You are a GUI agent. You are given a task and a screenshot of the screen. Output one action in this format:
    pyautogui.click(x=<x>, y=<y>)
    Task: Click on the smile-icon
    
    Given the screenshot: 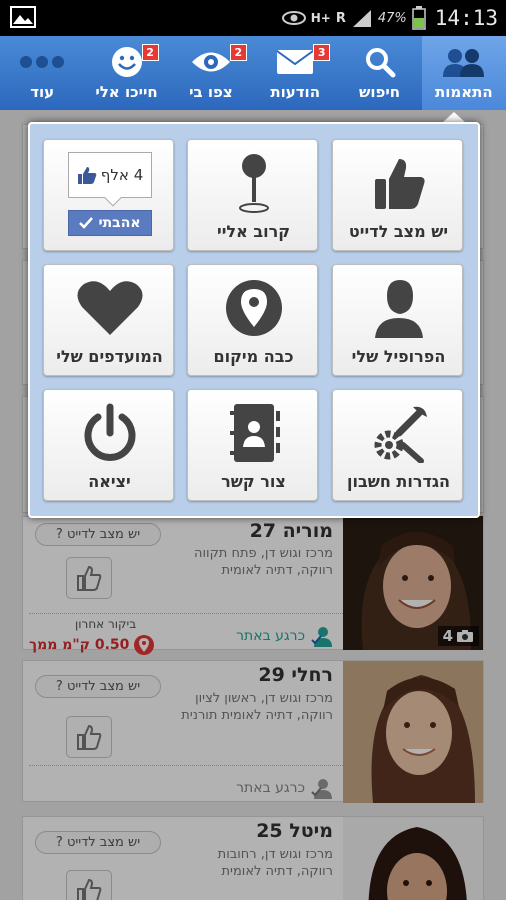 What is the action you would take?
    pyautogui.click(x=126, y=62)
    